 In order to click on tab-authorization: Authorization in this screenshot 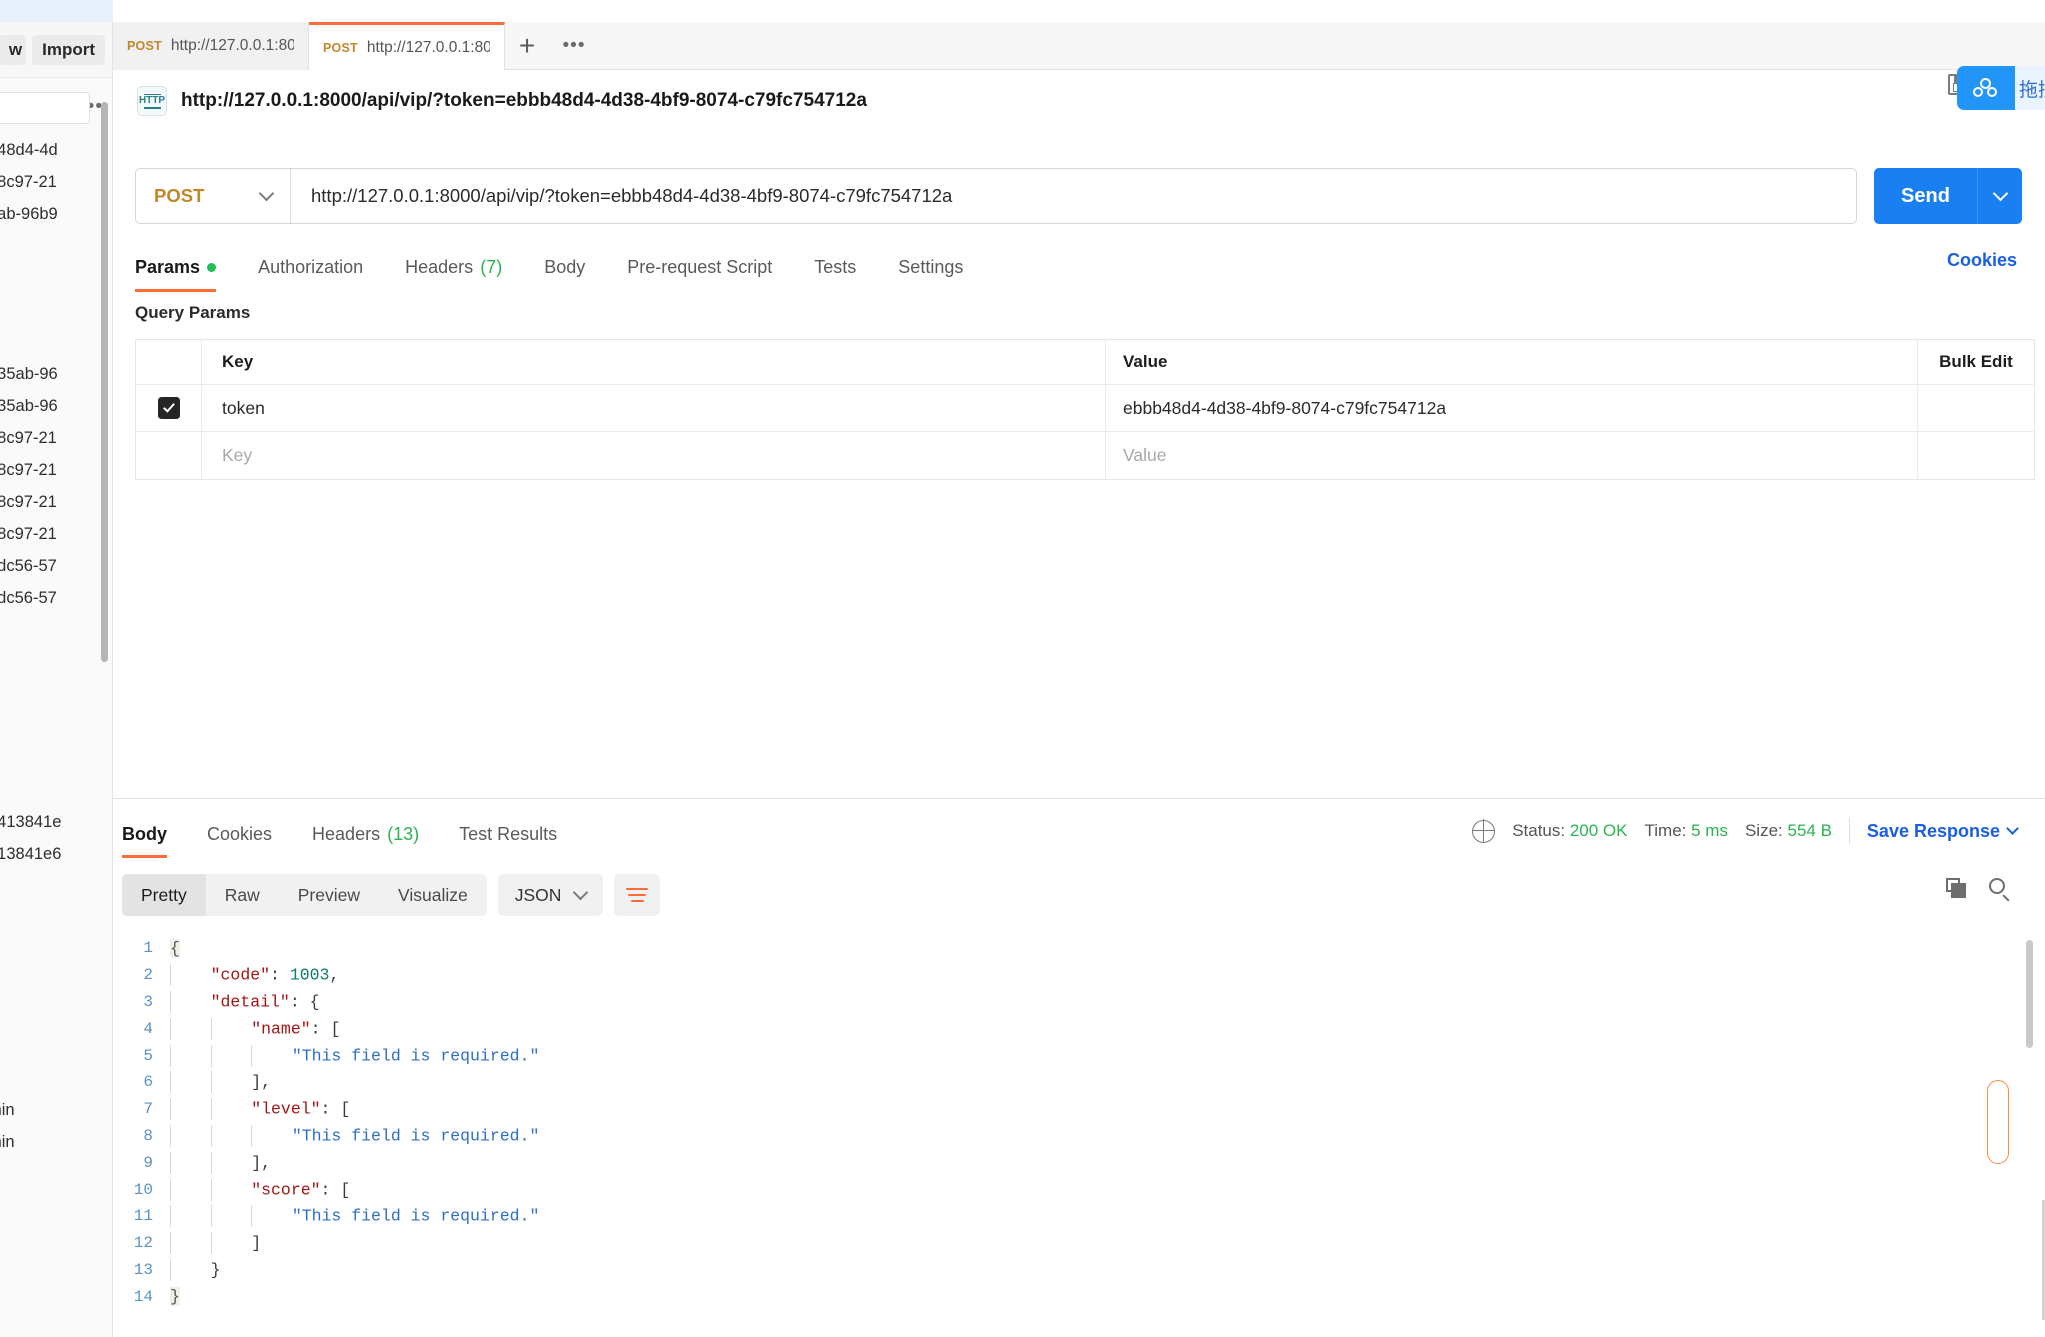, I will do `click(310, 267)`.